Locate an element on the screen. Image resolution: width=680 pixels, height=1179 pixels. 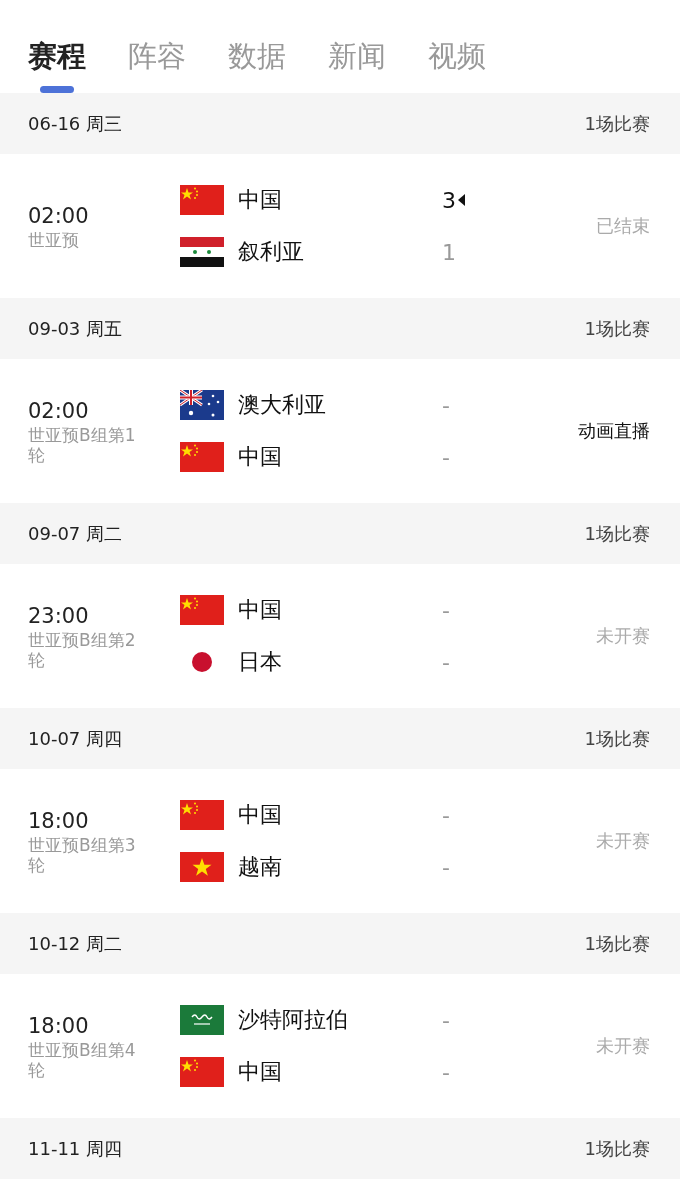
tab: 赛程 is located at coordinates (57, 56).